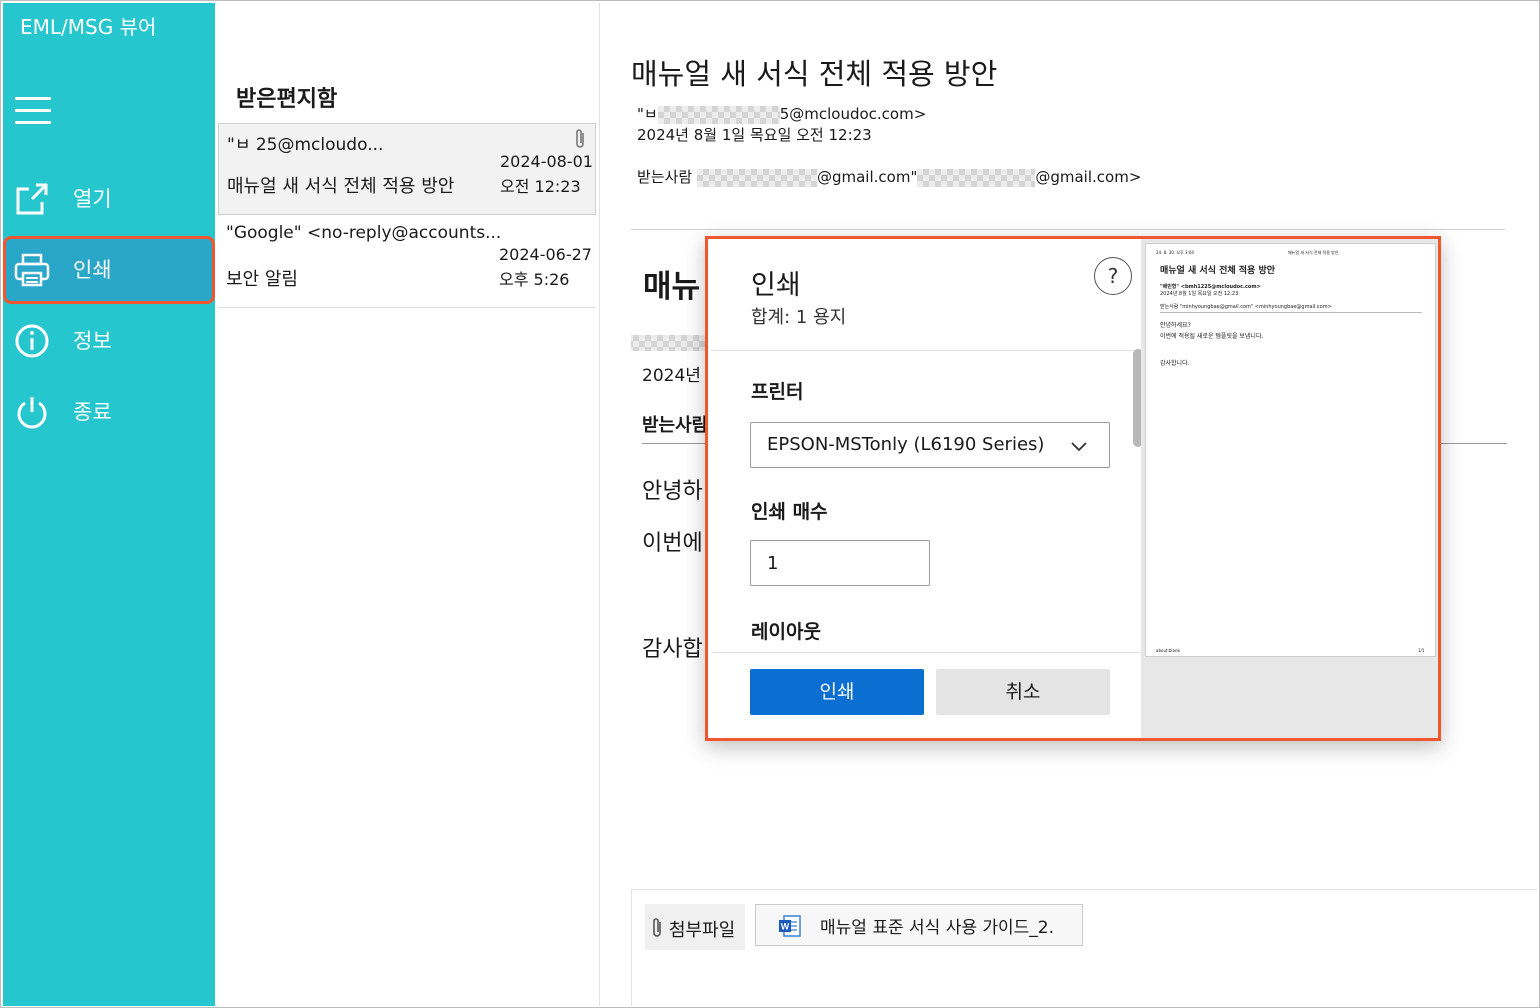 Image resolution: width=1540 pixels, height=1008 pixels. What do you see at coordinates (262, 279) in the screenshot?
I see `mail-subject: 보안 알림` at bounding box center [262, 279].